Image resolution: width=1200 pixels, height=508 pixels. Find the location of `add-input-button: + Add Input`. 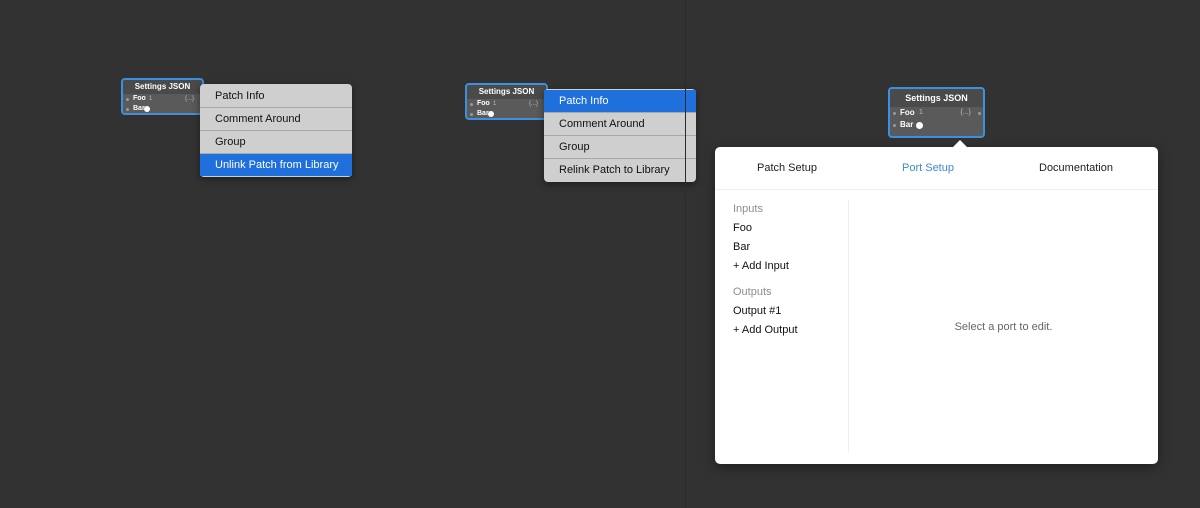

add-input-button: + Add Input is located at coordinates (788, 266).